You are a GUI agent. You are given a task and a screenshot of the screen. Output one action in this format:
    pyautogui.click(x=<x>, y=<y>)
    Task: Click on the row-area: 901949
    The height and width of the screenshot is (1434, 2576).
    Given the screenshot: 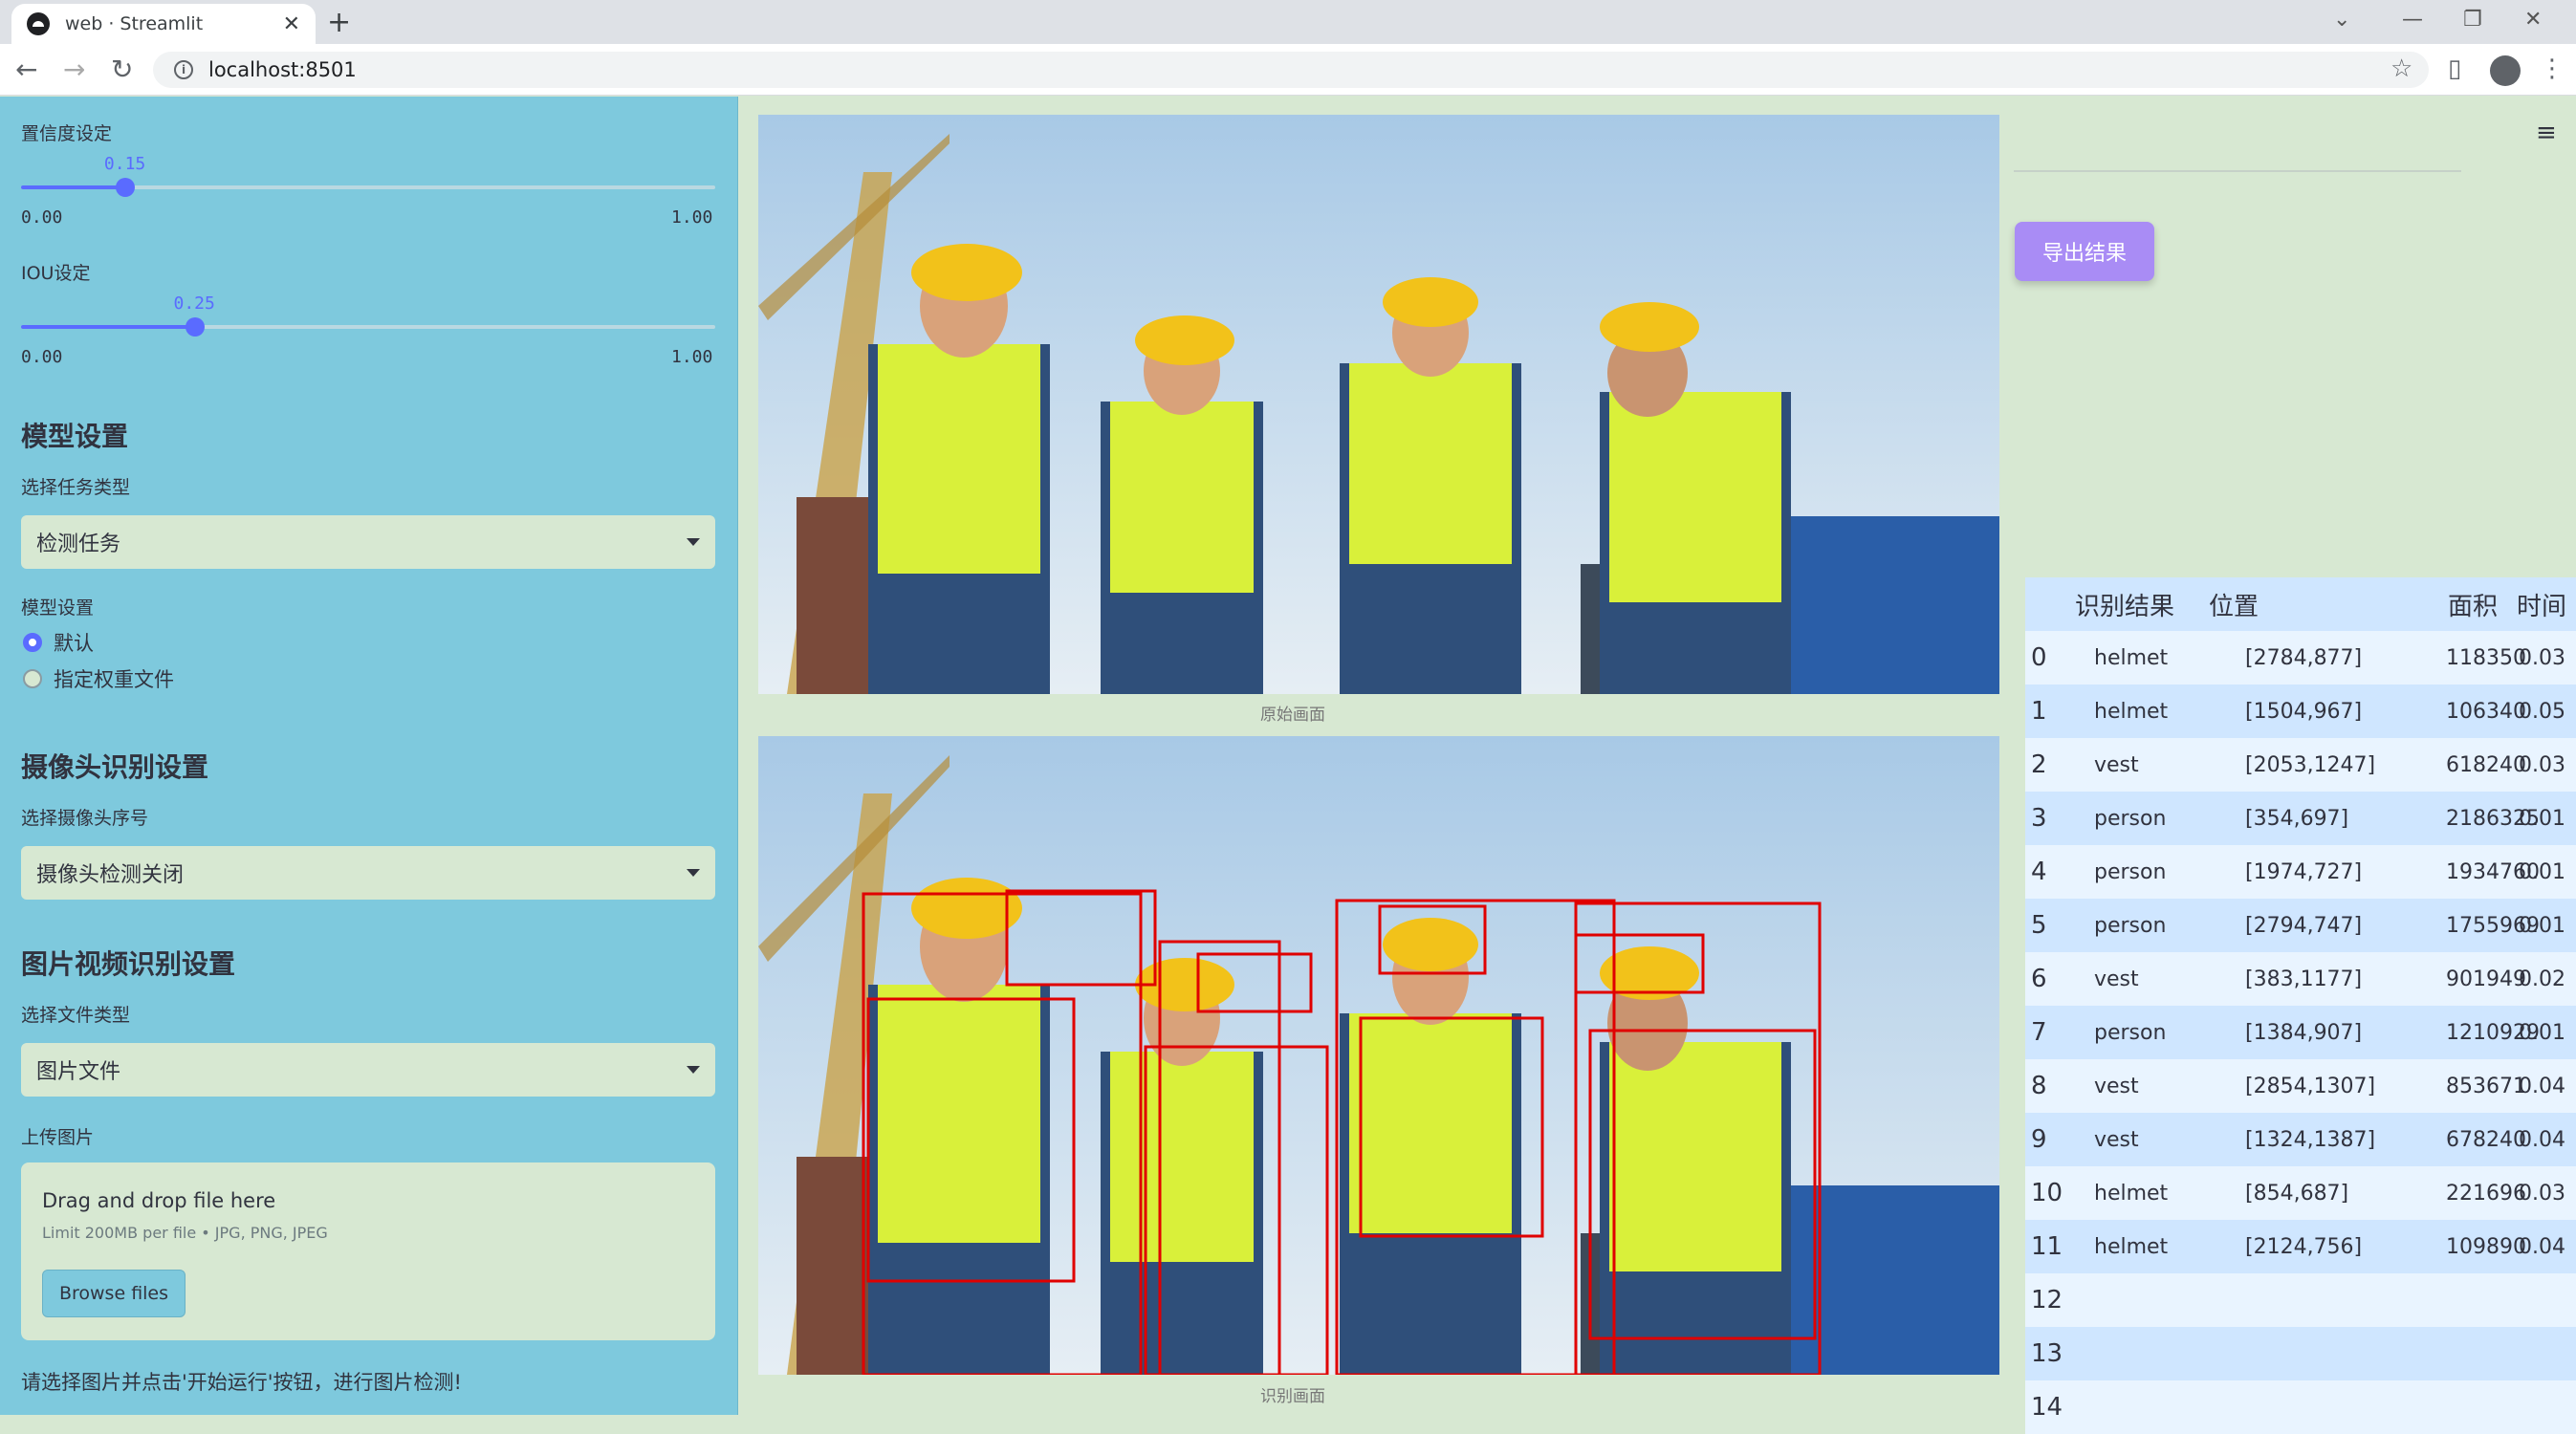 What is the action you would take?
    pyautogui.click(x=2486, y=979)
    